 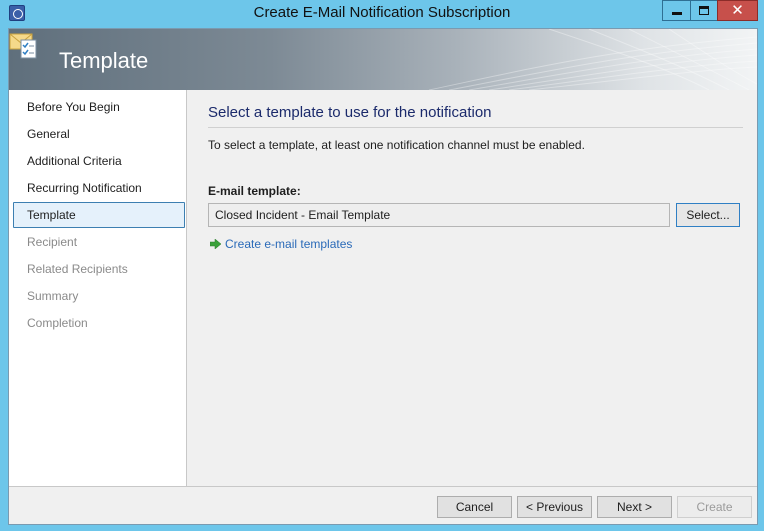 What do you see at coordinates (104, 60) in the screenshot?
I see `page-title: Template` at bounding box center [104, 60].